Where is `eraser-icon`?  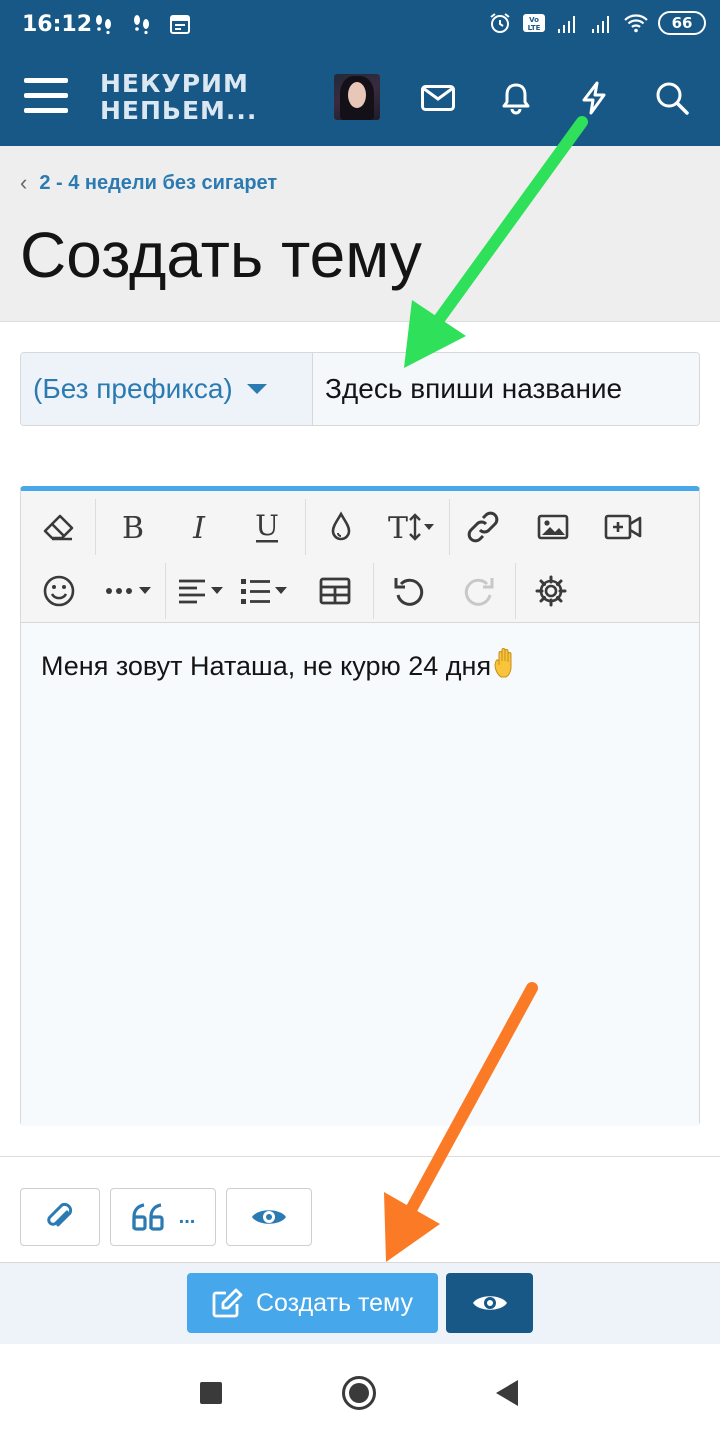 eraser-icon is located at coordinates (59, 527).